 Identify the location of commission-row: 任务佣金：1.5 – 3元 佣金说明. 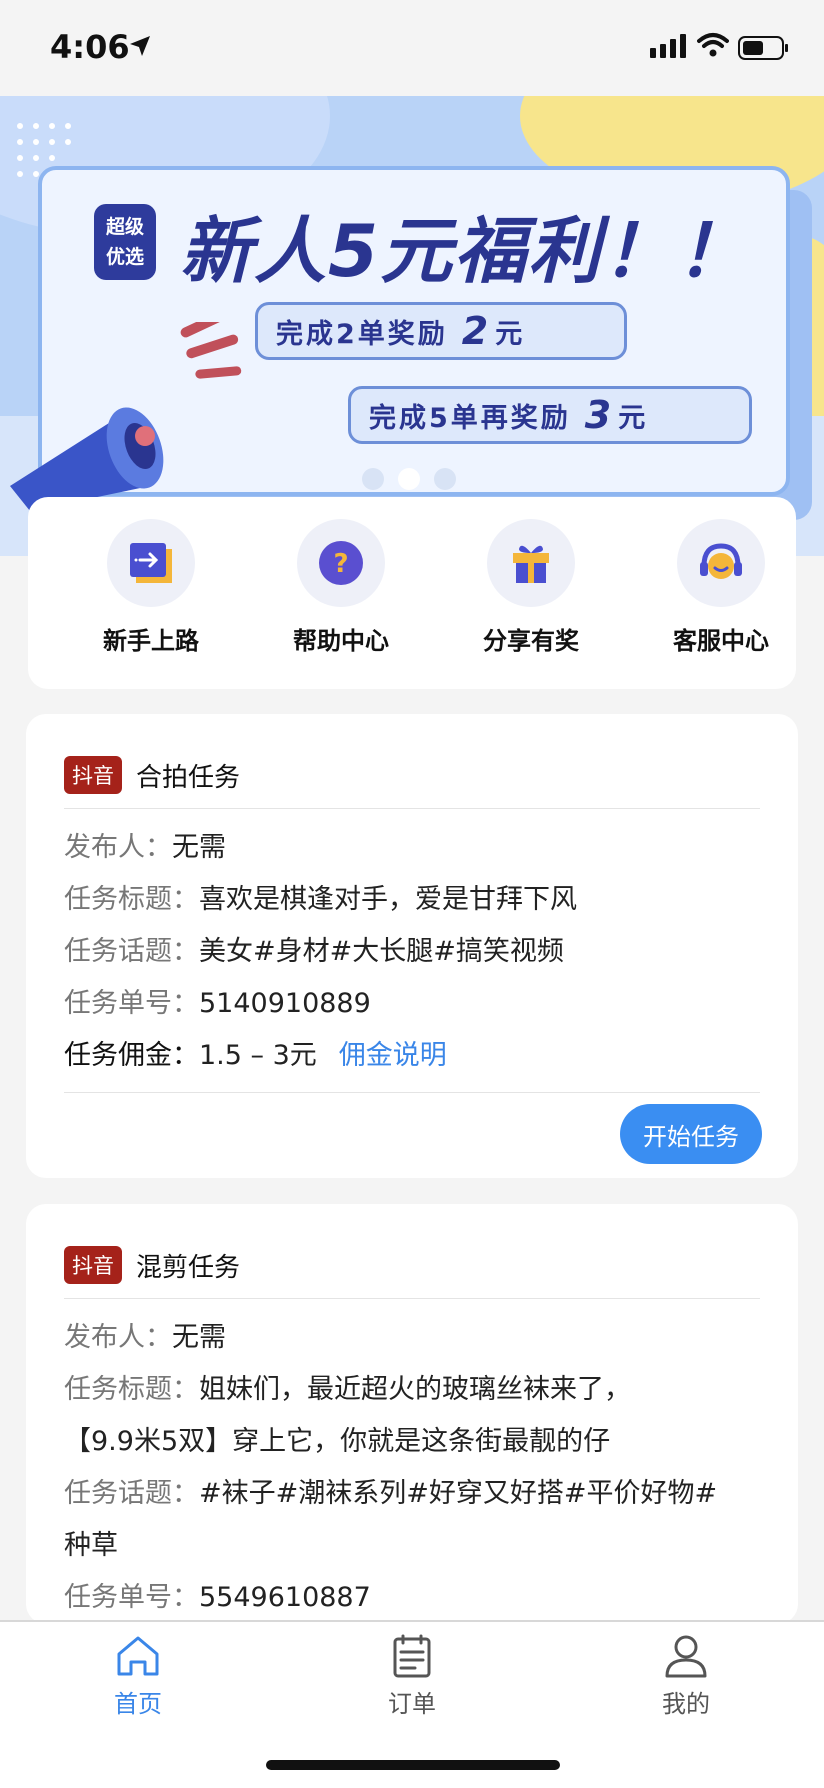
(416, 1056).